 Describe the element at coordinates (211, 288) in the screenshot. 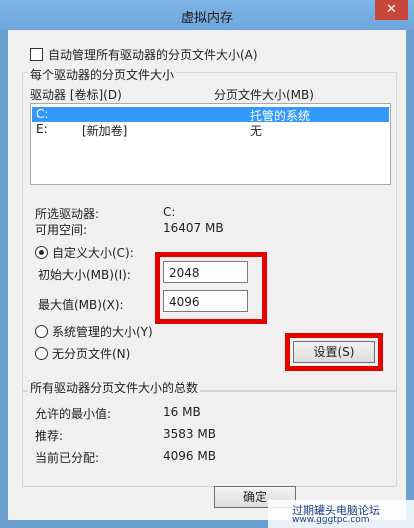

I see `highlight-box-inputs` at that location.